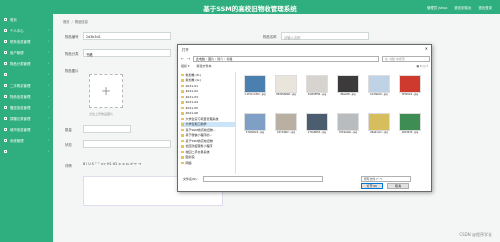 This screenshot has height=242, width=500. I want to click on dialog-footer: 文件名(N): 所有文件 (*.*) 打开(O) 取消, so click(305, 183).